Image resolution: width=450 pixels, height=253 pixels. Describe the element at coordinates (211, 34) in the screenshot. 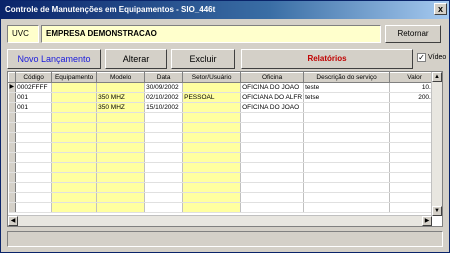

I see `company-name-field: EMPRESA DEMONSTRACAO` at that location.